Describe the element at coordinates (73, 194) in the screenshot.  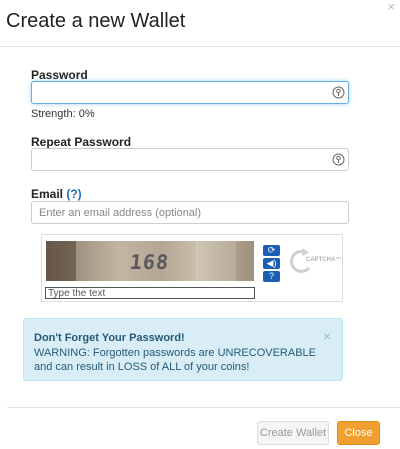
I see `email-help-link: (?)` at that location.